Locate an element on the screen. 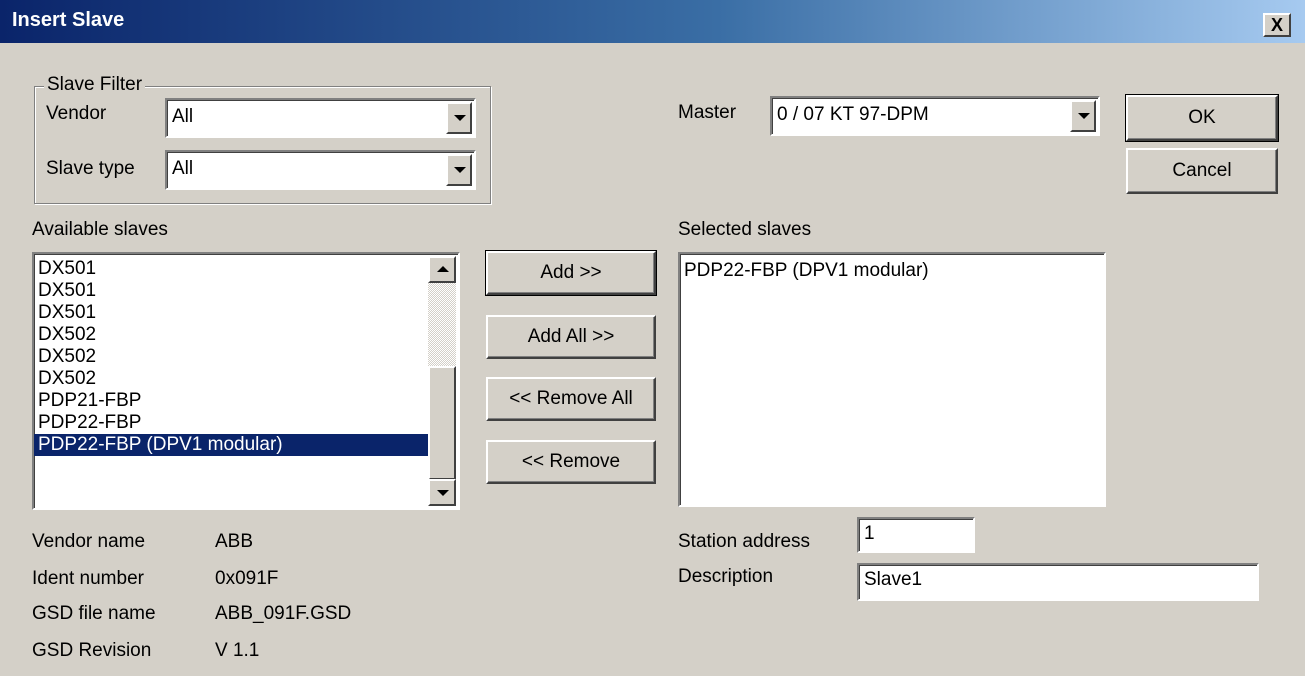 The image size is (1305, 676). vendor-name-label: Vendor name is located at coordinates (89, 541).